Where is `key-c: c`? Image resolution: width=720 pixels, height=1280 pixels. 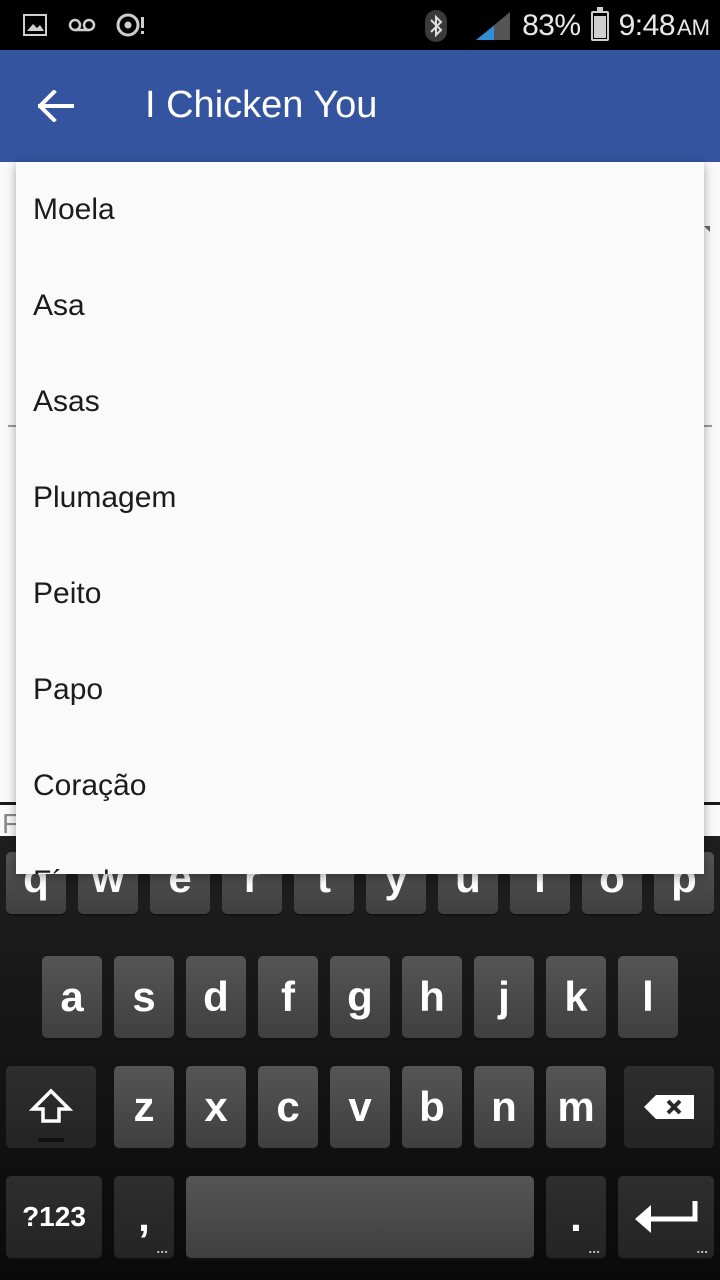
key-c: c is located at coordinates (288, 1107).